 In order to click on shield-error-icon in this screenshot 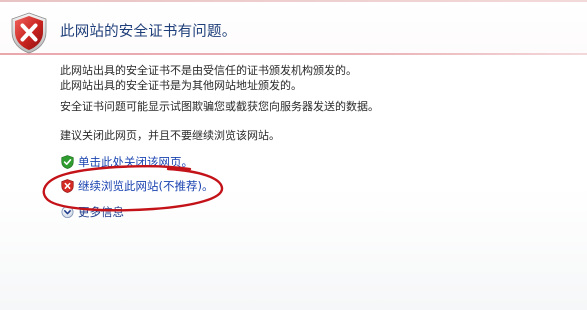, I will do `click(29, 33)`.